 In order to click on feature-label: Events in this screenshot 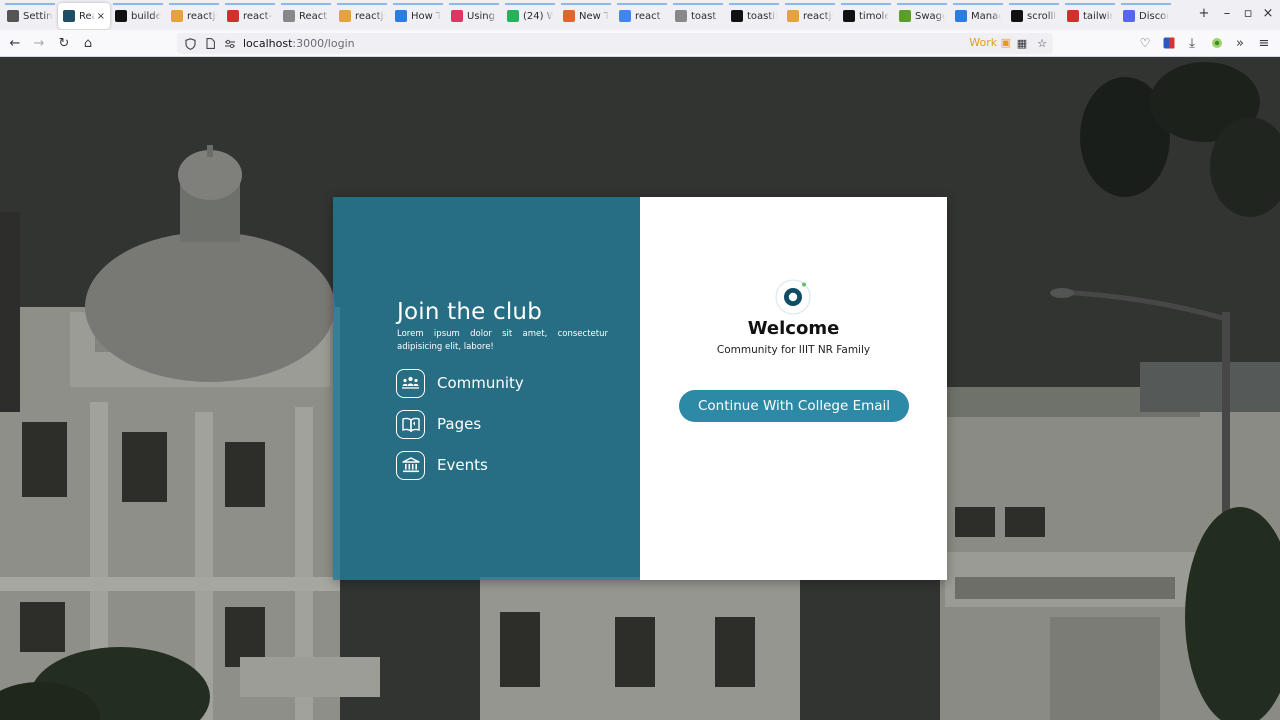, I will do `click(462, 465)`.